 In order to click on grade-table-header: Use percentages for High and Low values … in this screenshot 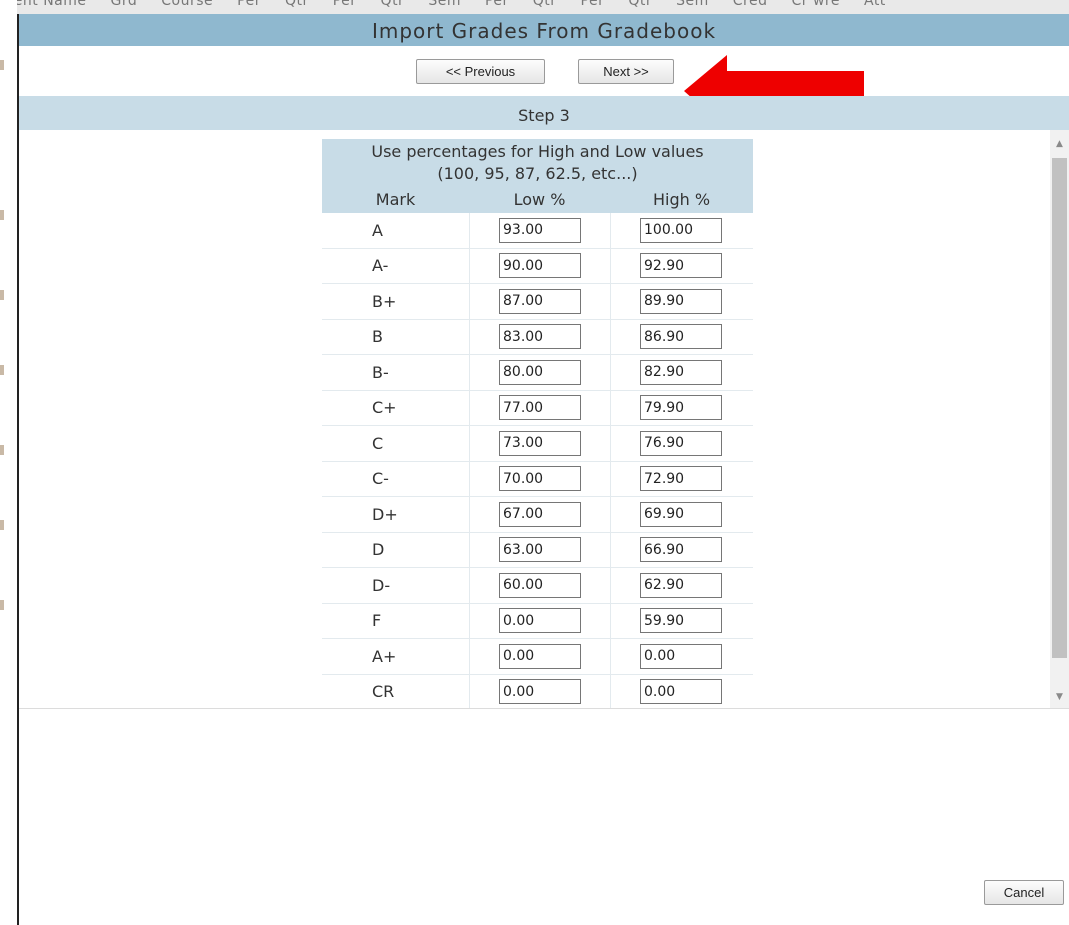, I will do `click(537, 176)`.